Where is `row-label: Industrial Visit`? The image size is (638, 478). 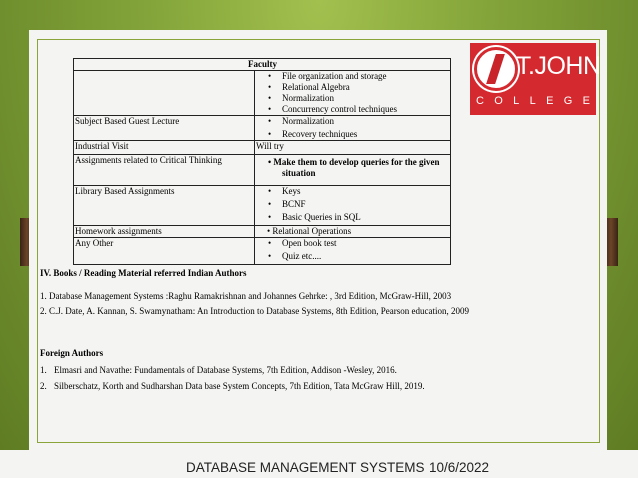 row-label: Industrial Visit is located at coordinates (164, 147).